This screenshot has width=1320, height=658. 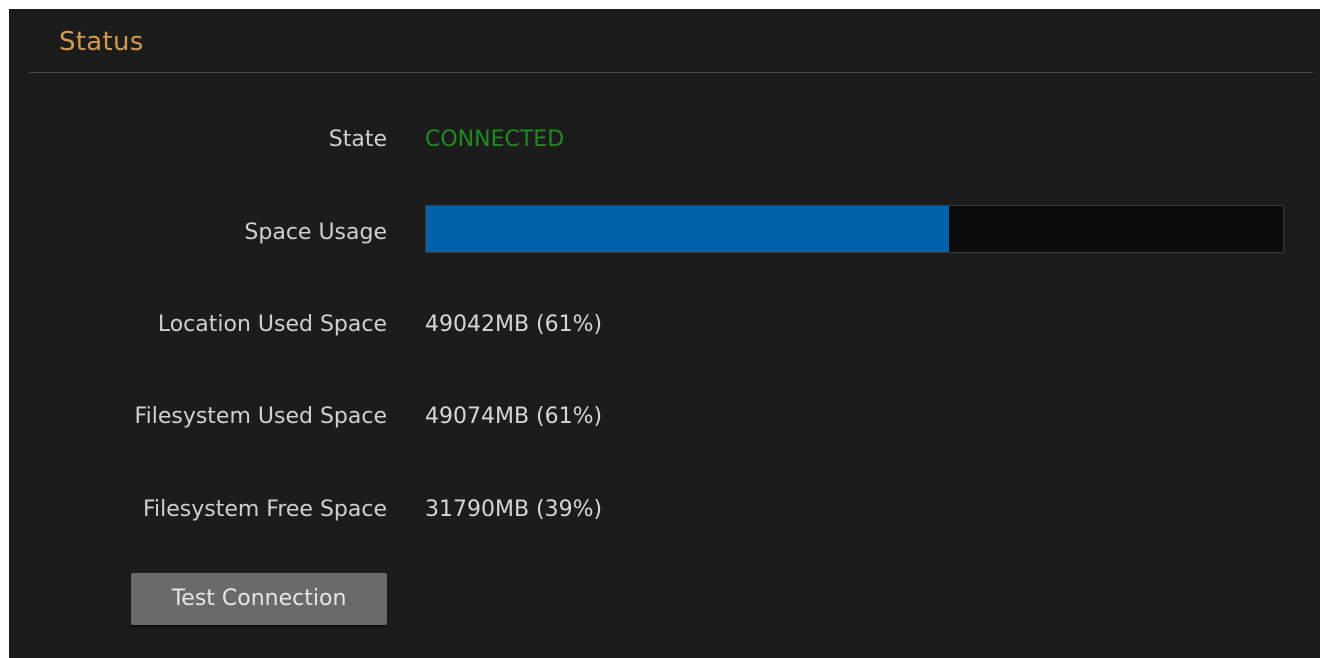 I want to click on space-usage-progress-bar, so click(x=854, y=229).